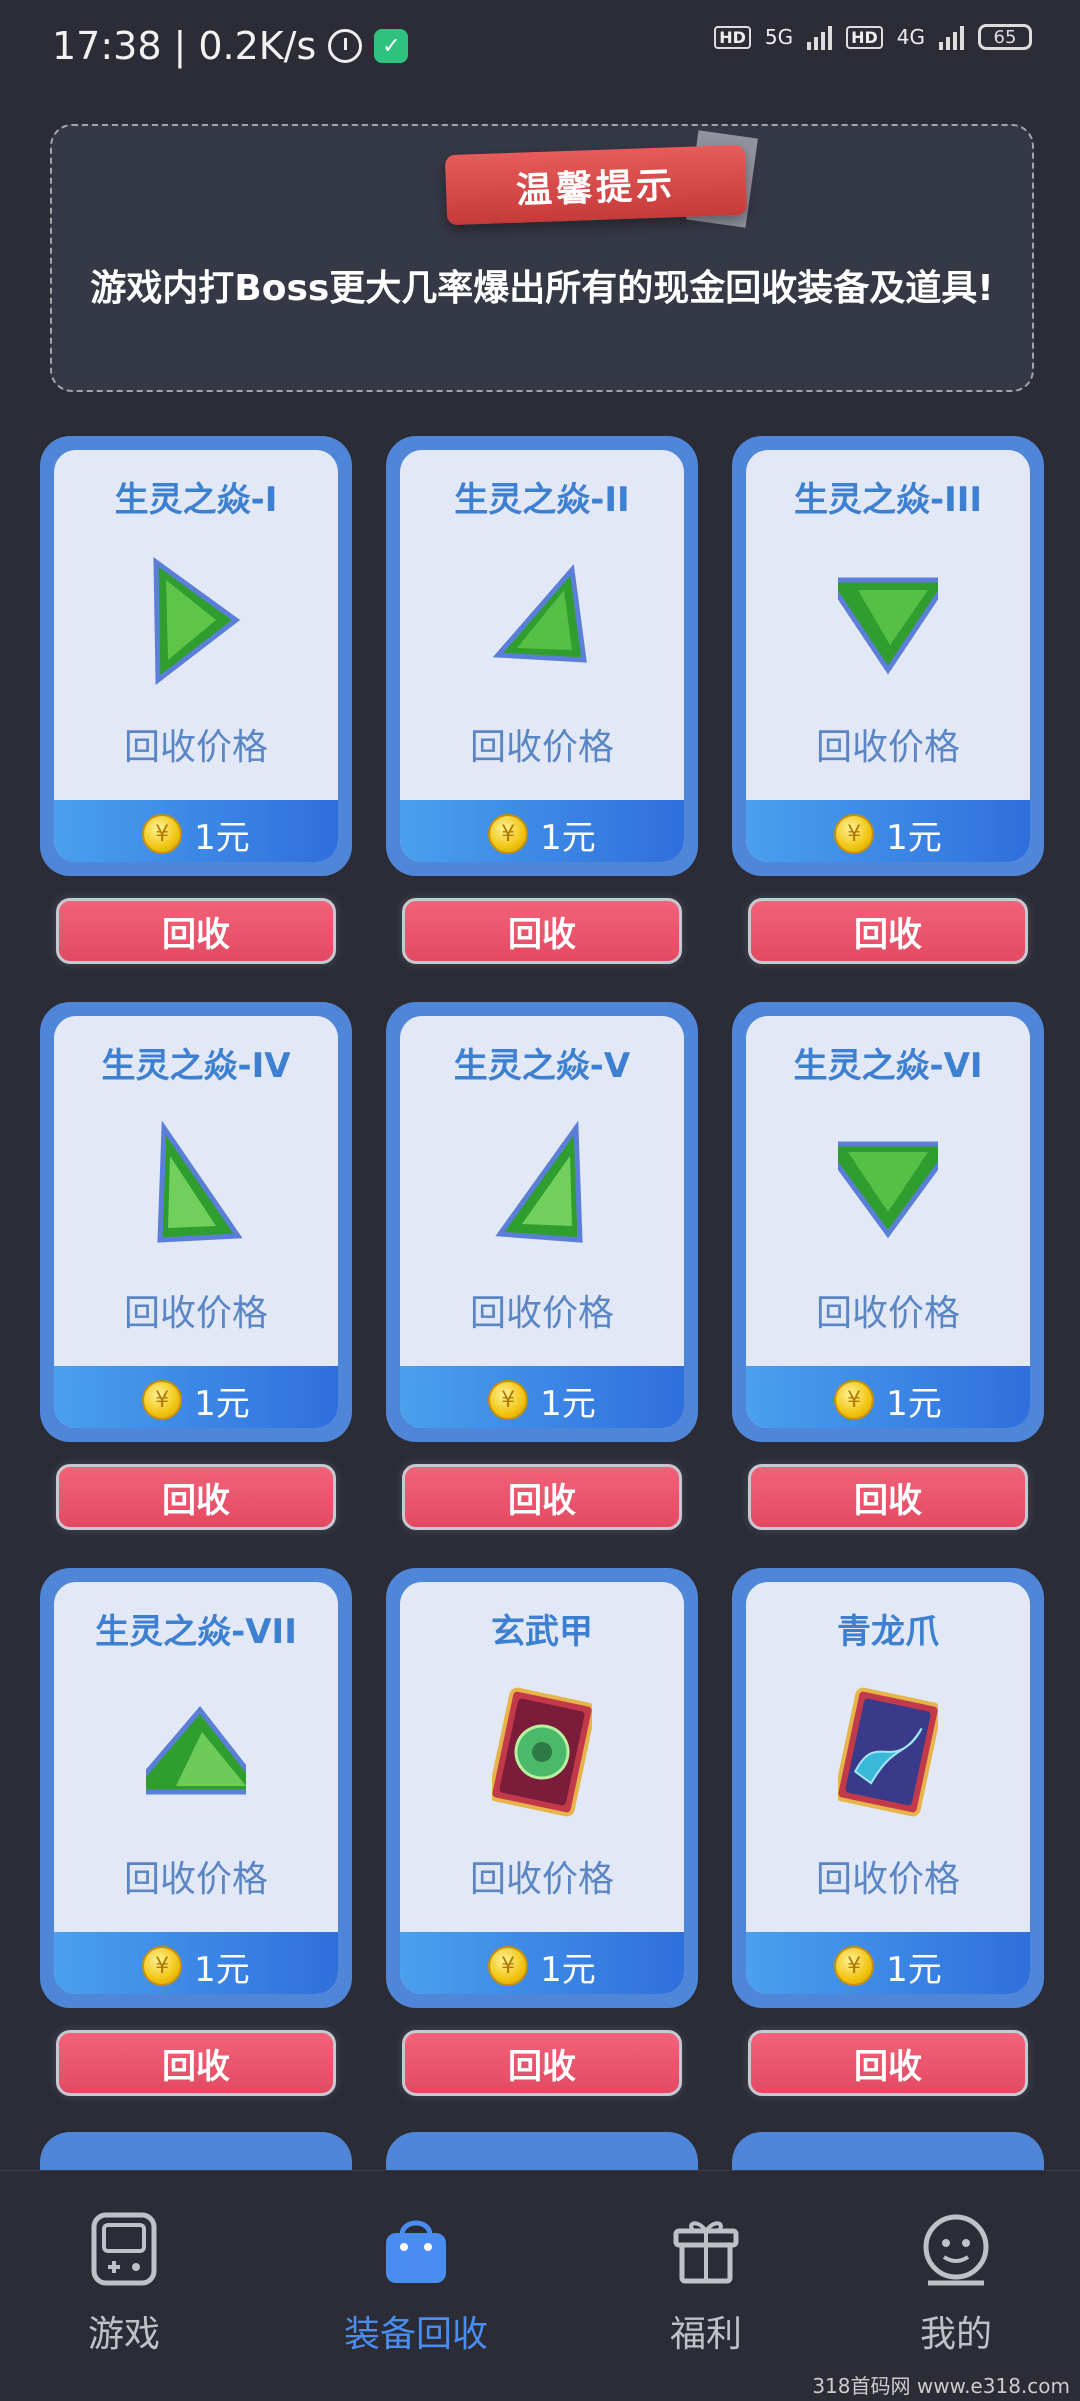 The height and width of the screenshot is (2401, 1080). What do you see at coordinates (540, 2285) in the screenshot?
I see `bottom-nav: 游戏 装备回收 福利 我的 318首码网 www.e318.com` at bounding box center [540, 2285].